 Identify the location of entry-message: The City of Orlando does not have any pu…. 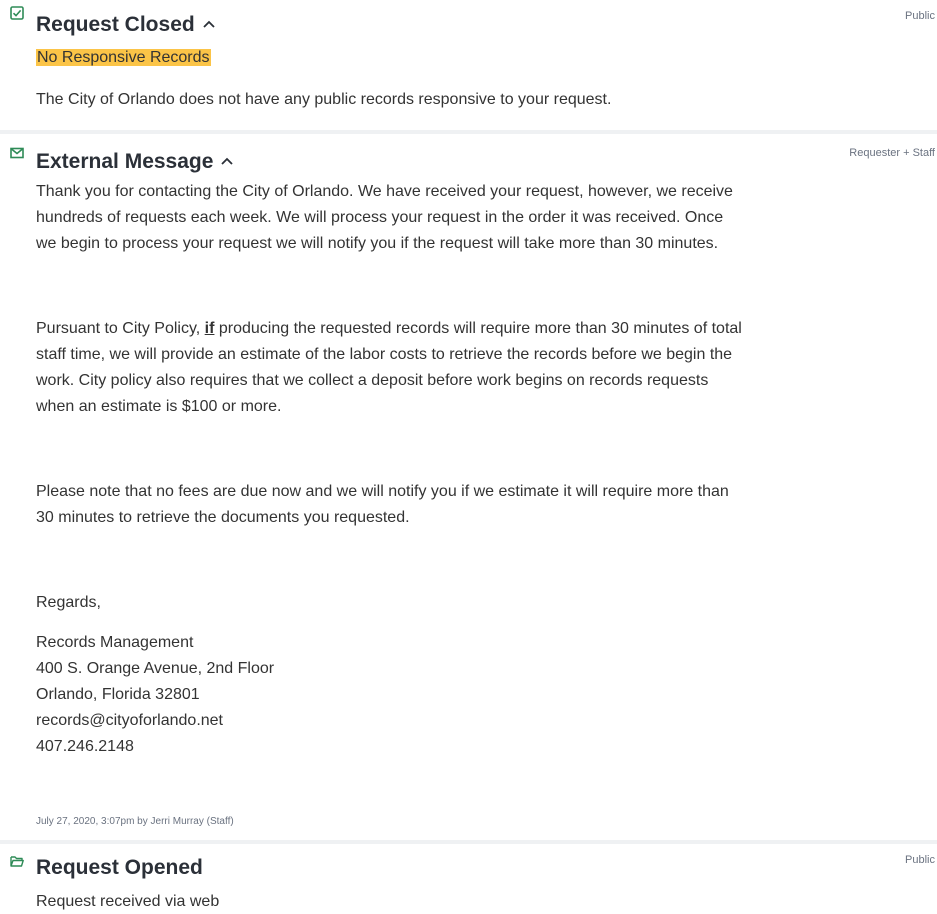
(324, 99).